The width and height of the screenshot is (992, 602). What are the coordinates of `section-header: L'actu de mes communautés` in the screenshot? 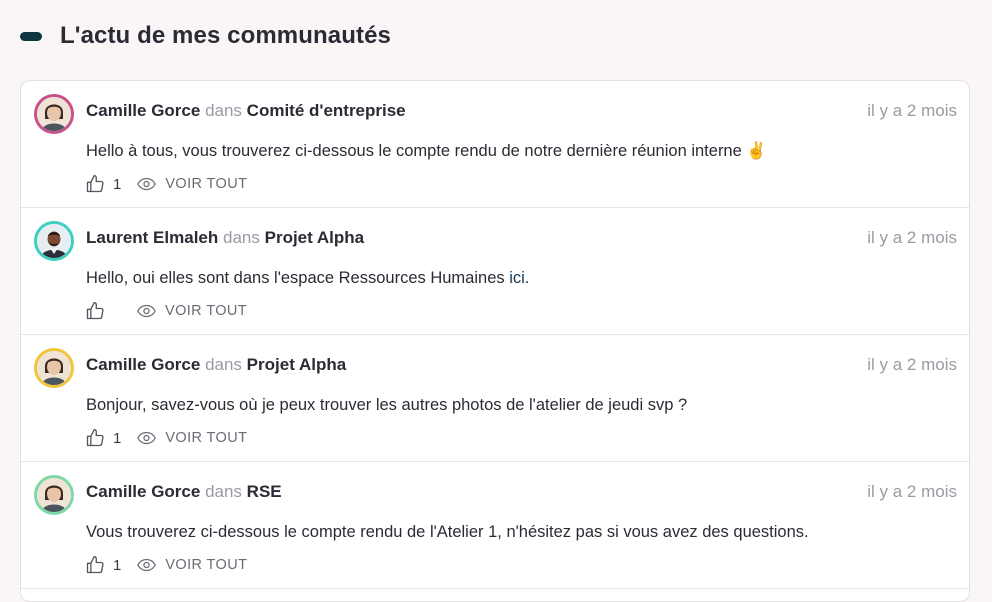 It's located at (205, 36).